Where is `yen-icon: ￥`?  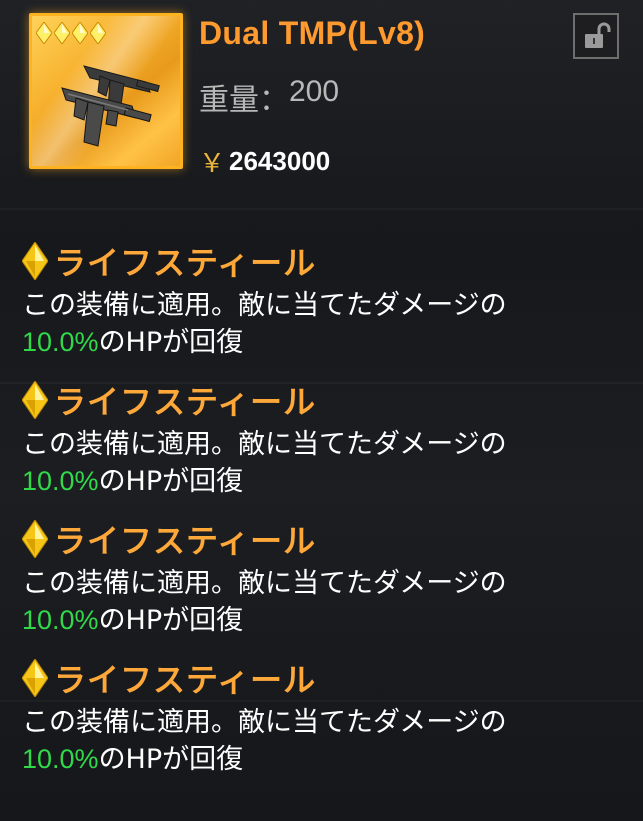 yen-icon: ￥ is located at coordinates (212, 164).